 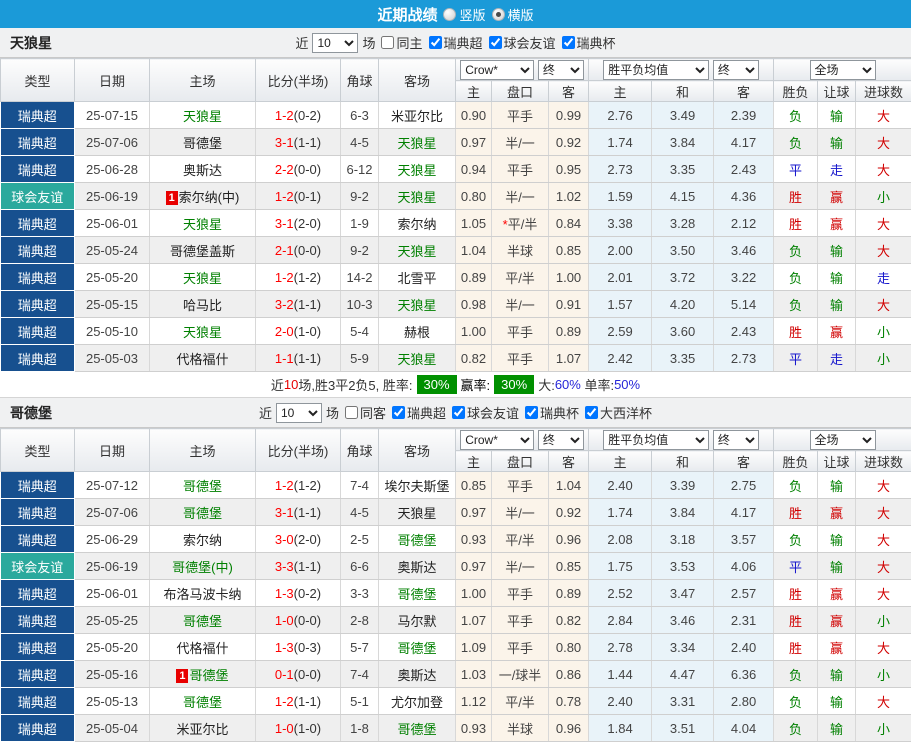 What do you see at coordinates (744, 701) in the screenshot?
I see `avg-away-cell: 2.80` at bounding box center [744, 701].